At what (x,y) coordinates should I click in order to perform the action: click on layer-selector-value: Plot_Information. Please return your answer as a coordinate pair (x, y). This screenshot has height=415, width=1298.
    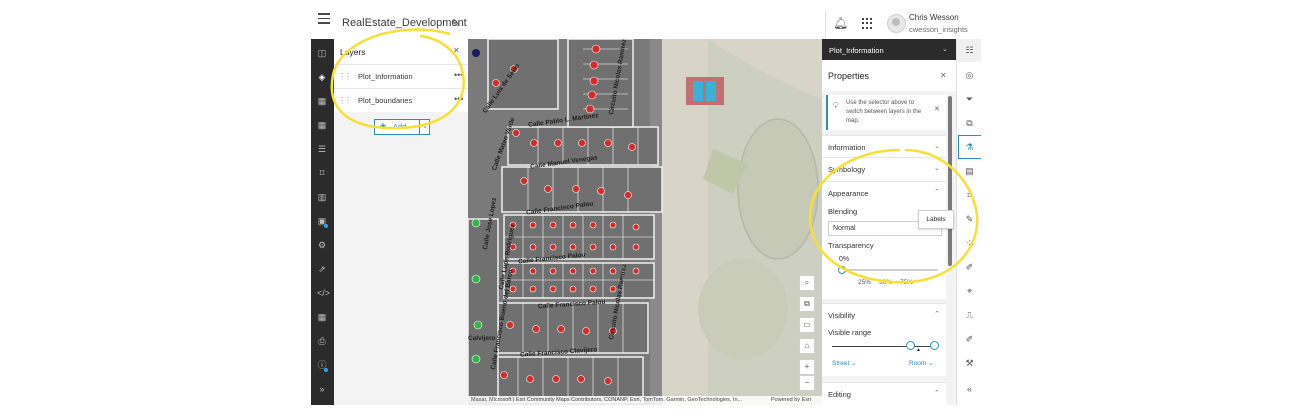
    Looking at the image, I should click on (856, 50).